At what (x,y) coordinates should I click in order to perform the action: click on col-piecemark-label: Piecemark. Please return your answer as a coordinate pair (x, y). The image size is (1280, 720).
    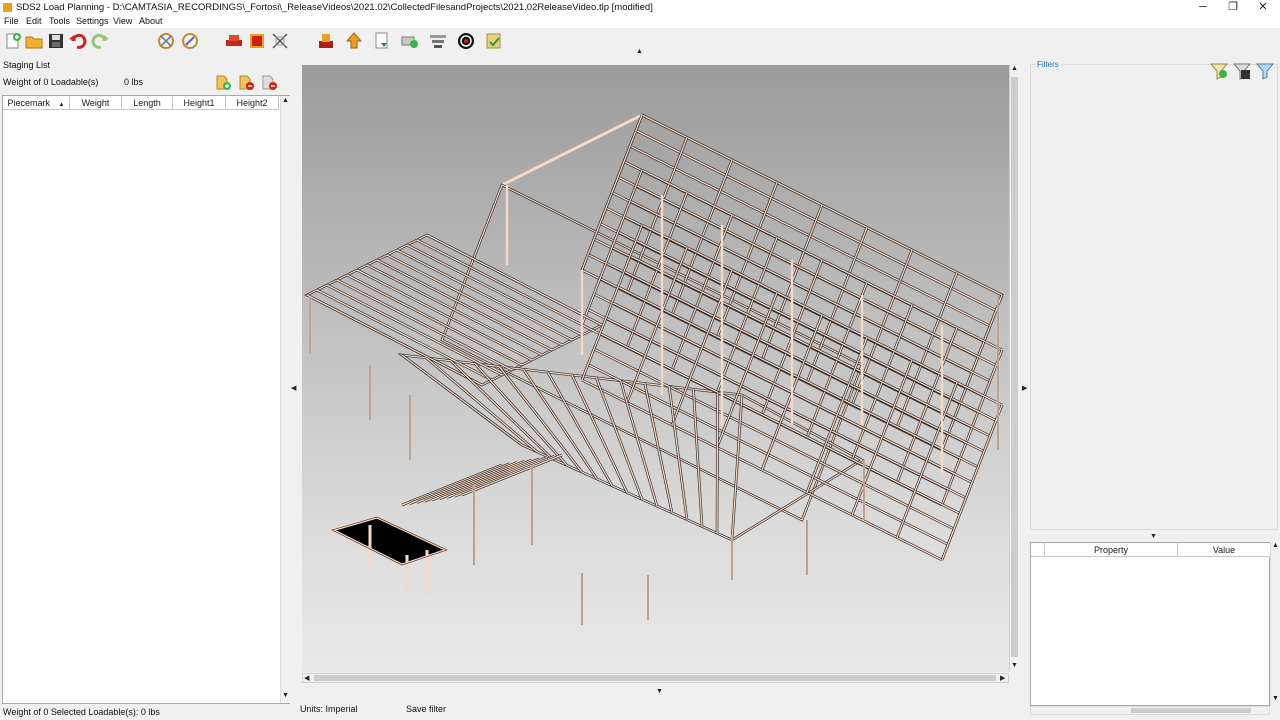
    Looking at the image, I should click on (29, 103).